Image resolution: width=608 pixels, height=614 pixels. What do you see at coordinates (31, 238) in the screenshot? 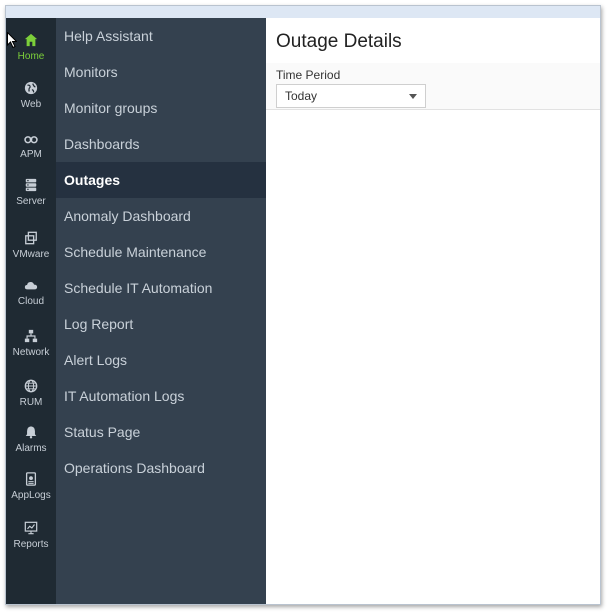
I see `vmware-icon` at bounding box center [31, 238].